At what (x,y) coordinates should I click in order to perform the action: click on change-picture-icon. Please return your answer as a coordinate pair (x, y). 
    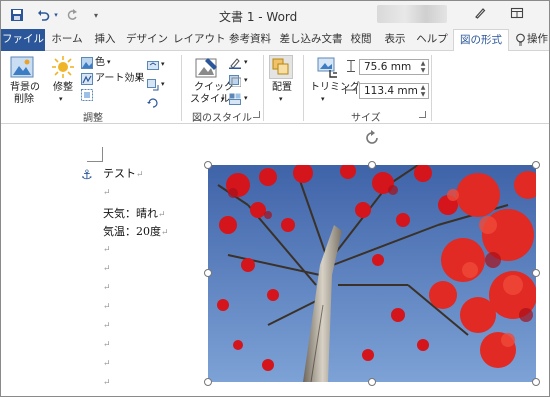
    Looking at the image, I should click on (153, 85).